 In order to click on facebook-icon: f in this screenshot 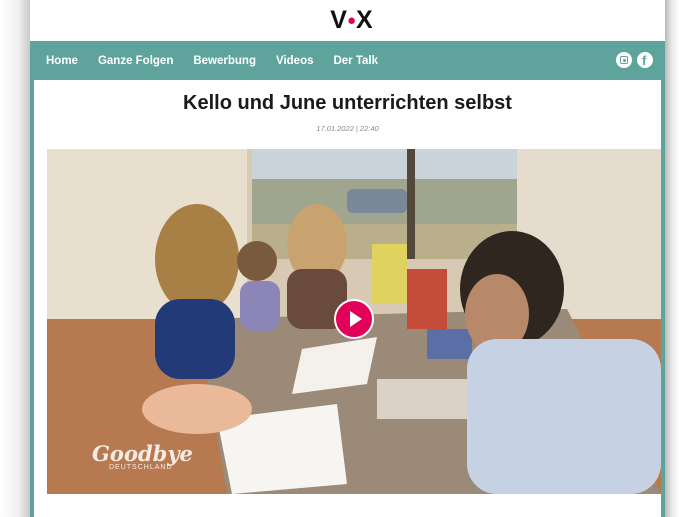, I will do `click(645, 60)`.